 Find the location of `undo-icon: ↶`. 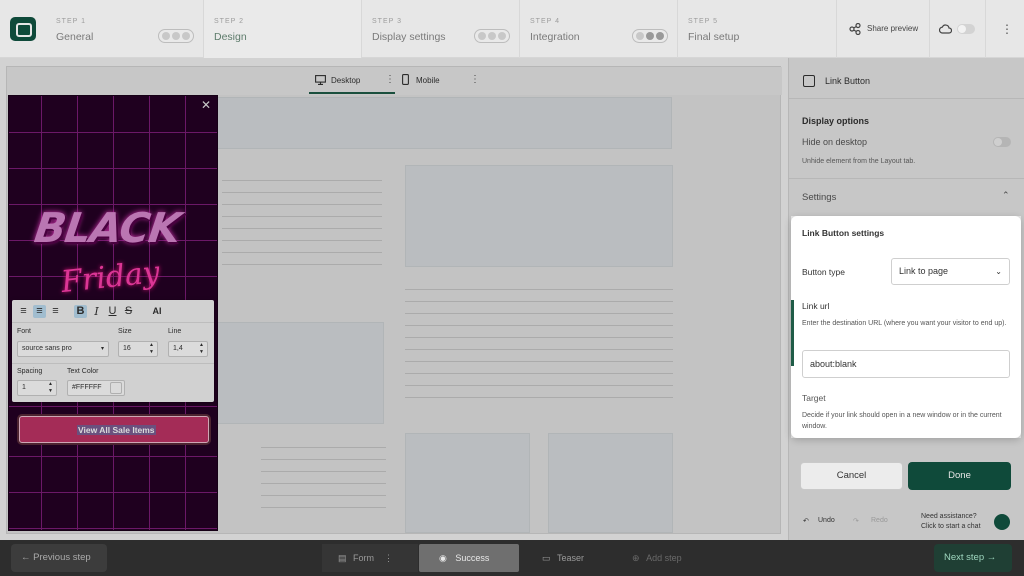

undo-icon: ↶ is located at coordinates (806, 521).